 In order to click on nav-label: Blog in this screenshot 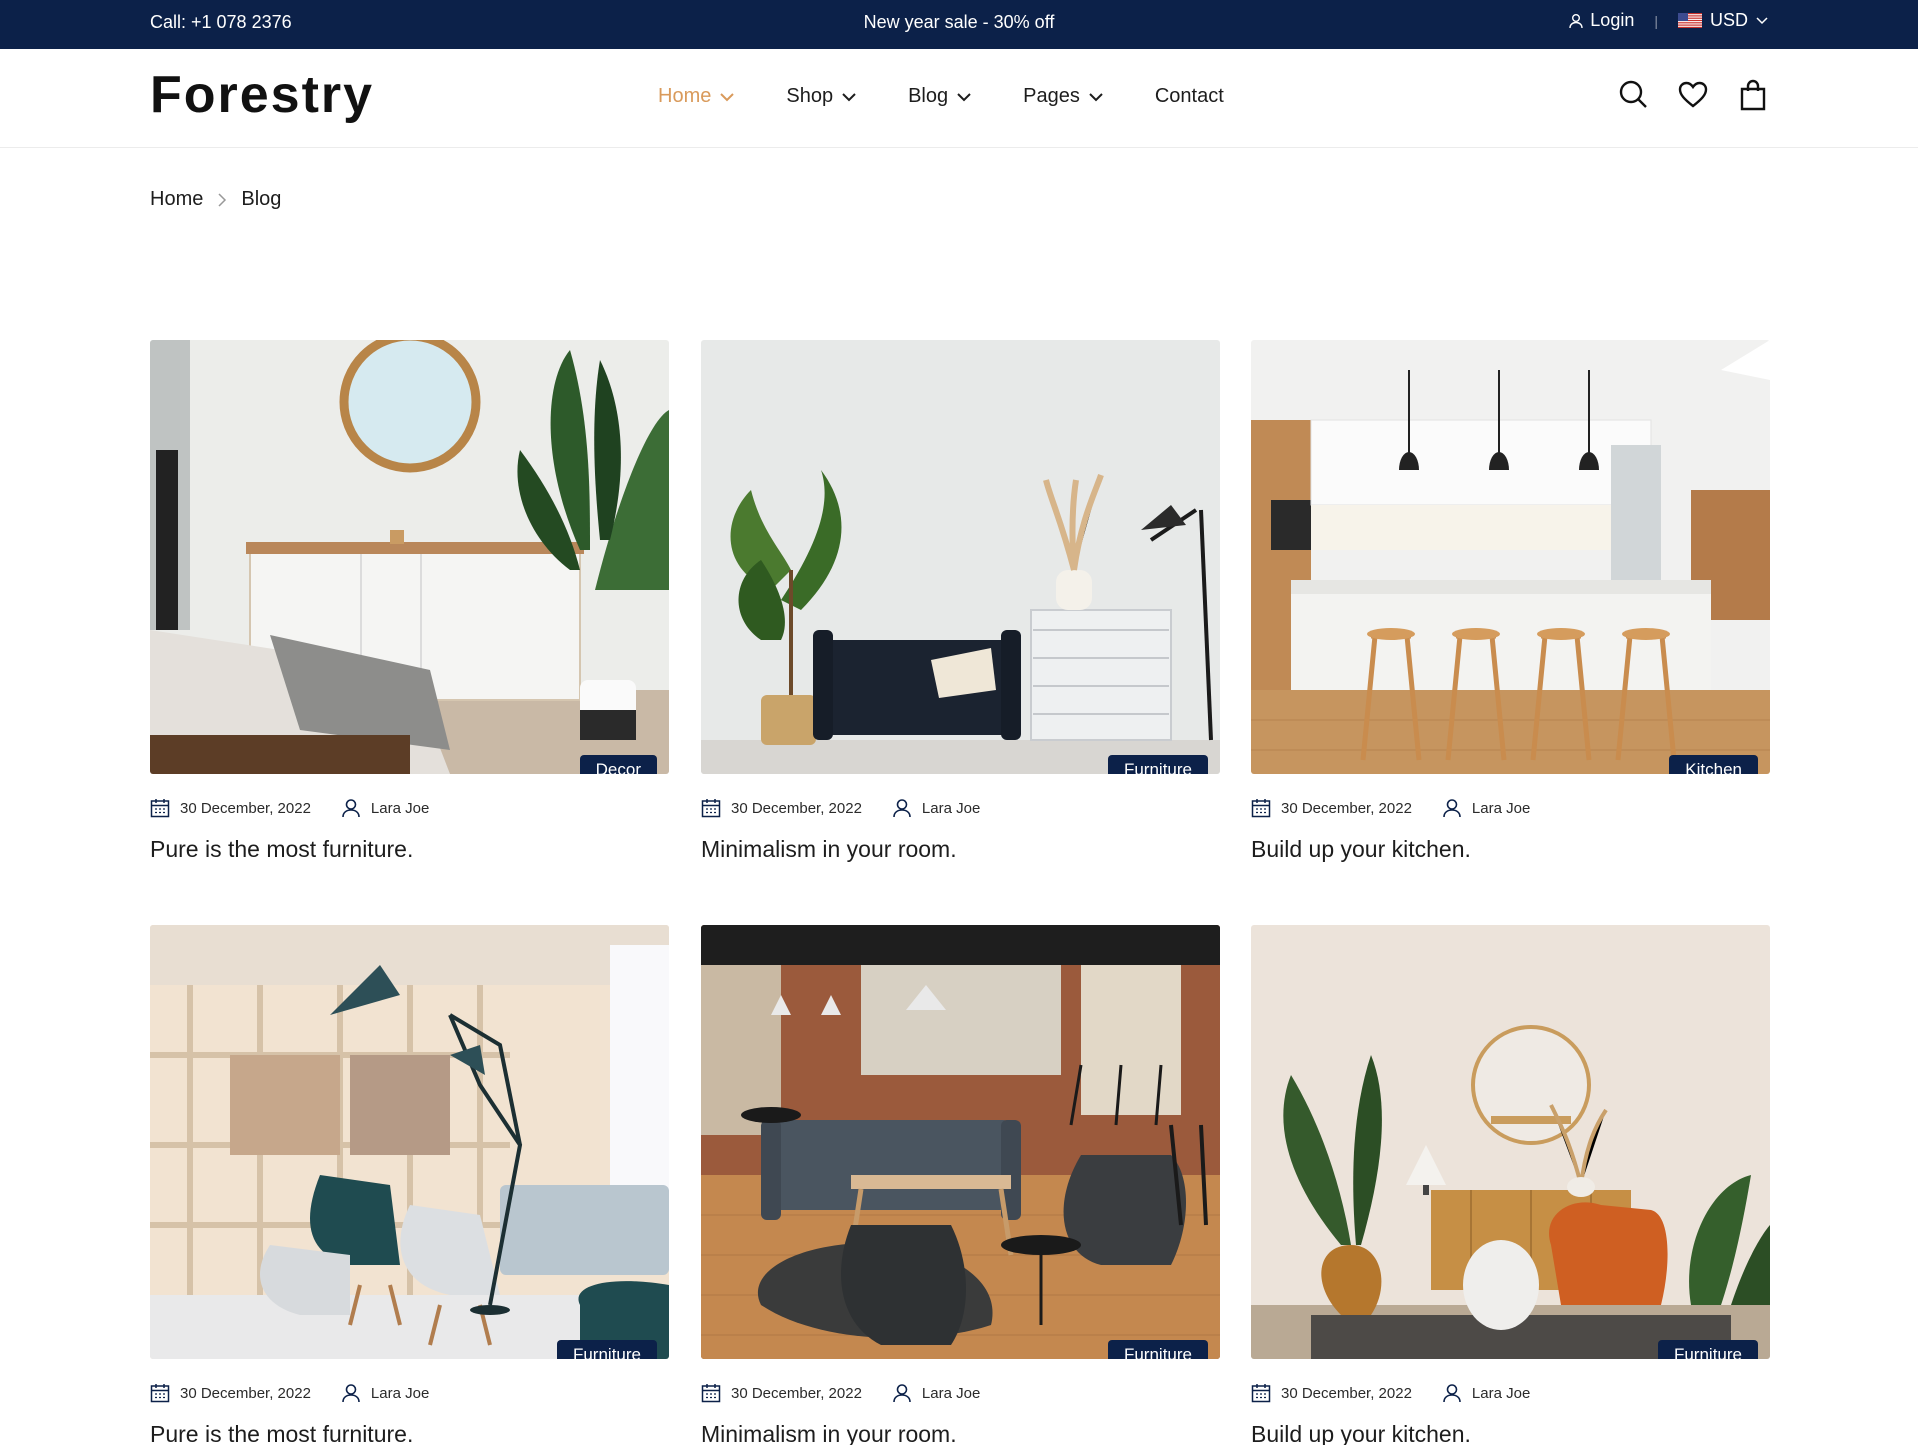, I will do `click(928, 96)`.